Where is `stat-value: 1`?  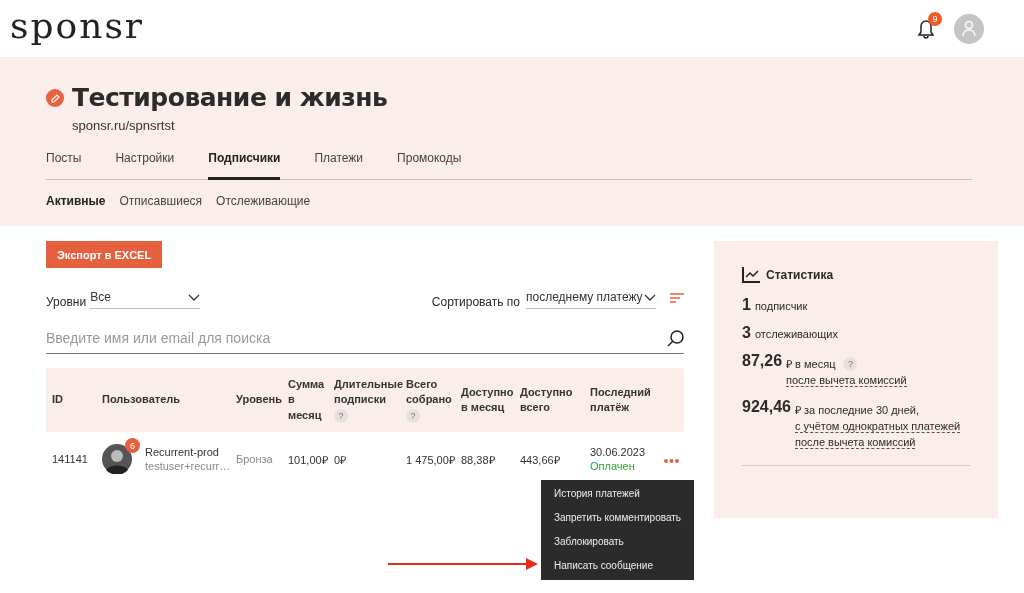
stat-value: 1 is located at coordinates (746, 305).